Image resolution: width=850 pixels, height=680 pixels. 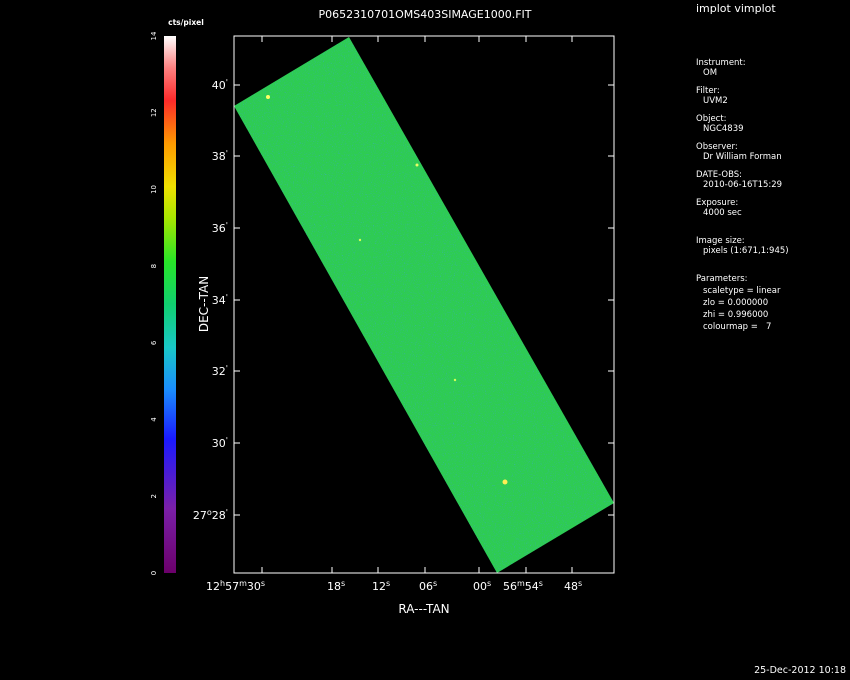 I want to click on observer-key: Observer:, so click(x=717, y=147).